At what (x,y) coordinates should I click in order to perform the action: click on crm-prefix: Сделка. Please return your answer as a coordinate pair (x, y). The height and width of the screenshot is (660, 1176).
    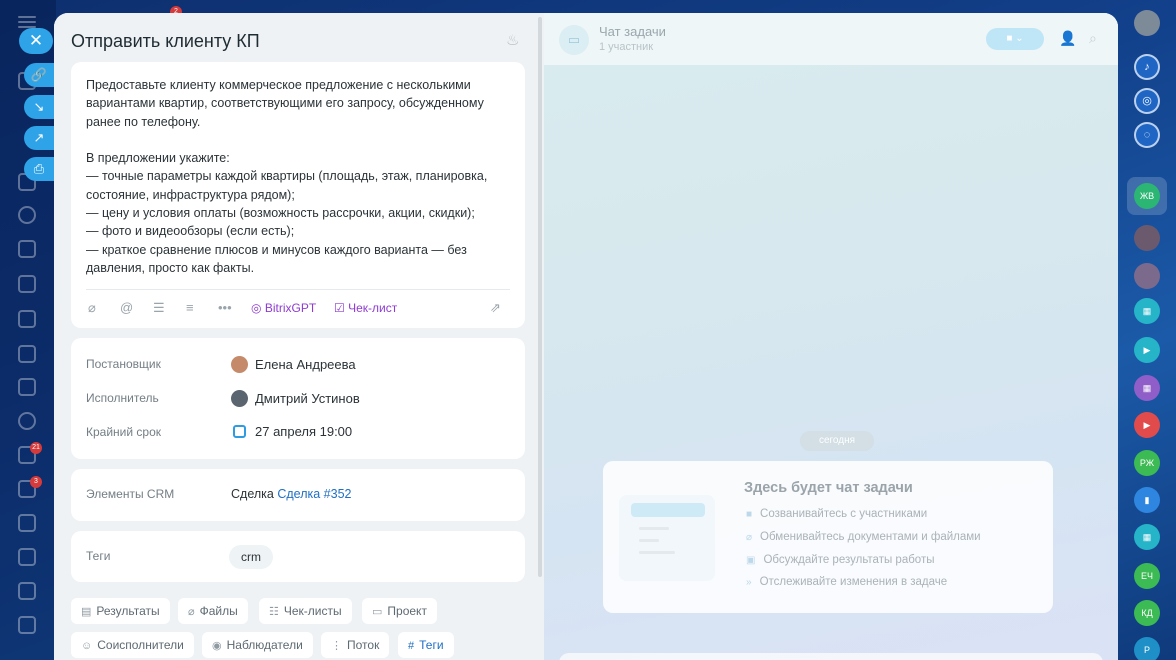
    Looking at the image, I should click on (252, 494).